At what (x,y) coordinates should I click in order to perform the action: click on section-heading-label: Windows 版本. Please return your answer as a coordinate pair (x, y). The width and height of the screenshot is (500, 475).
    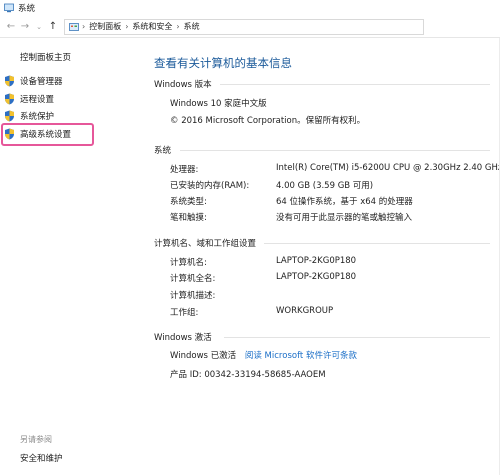
    Looking at the image, I should click on (183, 85).